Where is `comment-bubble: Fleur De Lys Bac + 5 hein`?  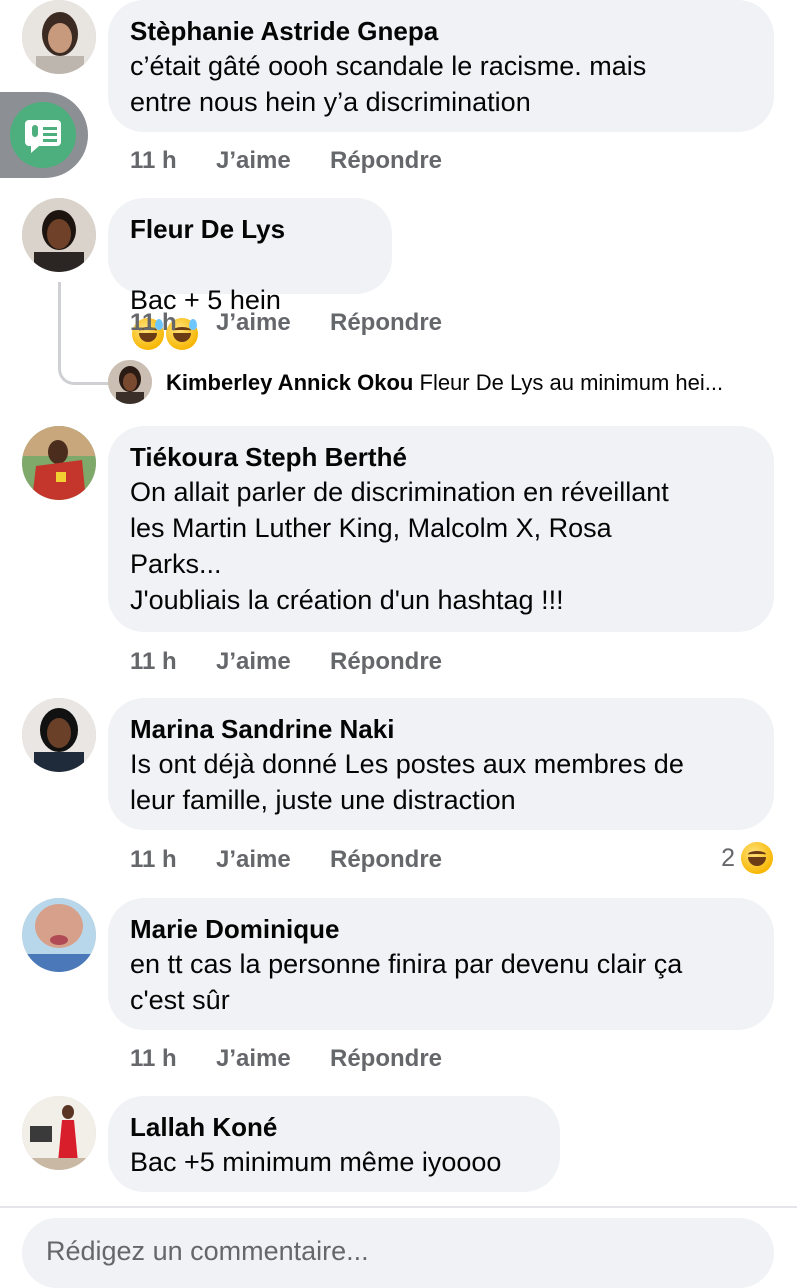 comment-bubble: Fleur De Lys Bac + 5 hein is located at coordinates (250, 274).